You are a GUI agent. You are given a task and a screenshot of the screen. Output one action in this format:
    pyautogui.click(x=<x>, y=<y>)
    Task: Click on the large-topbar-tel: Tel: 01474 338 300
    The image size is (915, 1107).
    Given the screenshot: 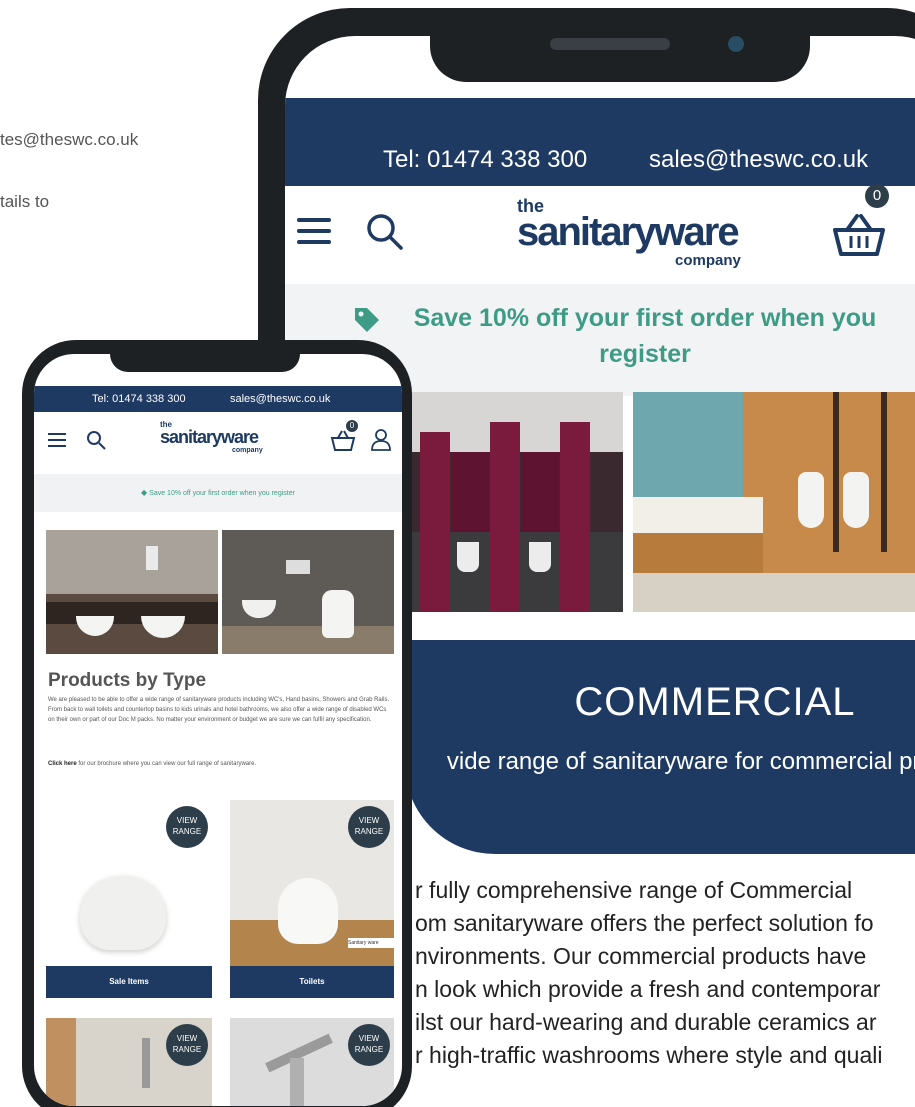 What is the action you would take?
    pyautogui.click(x=485, y=160)
    